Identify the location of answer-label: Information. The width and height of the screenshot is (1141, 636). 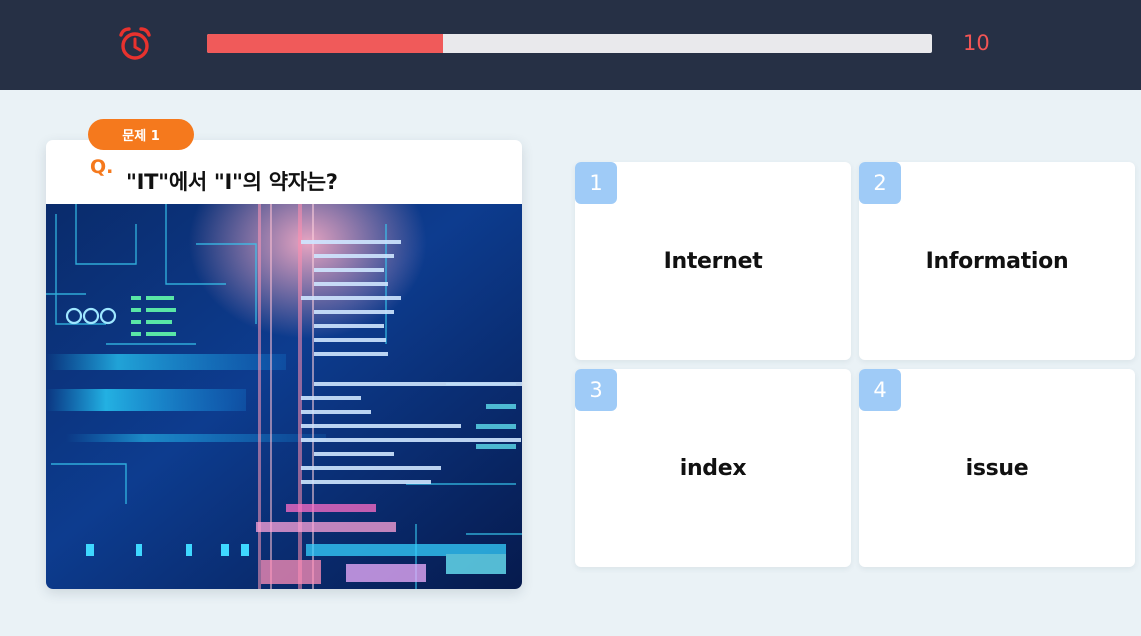
(997, 261).